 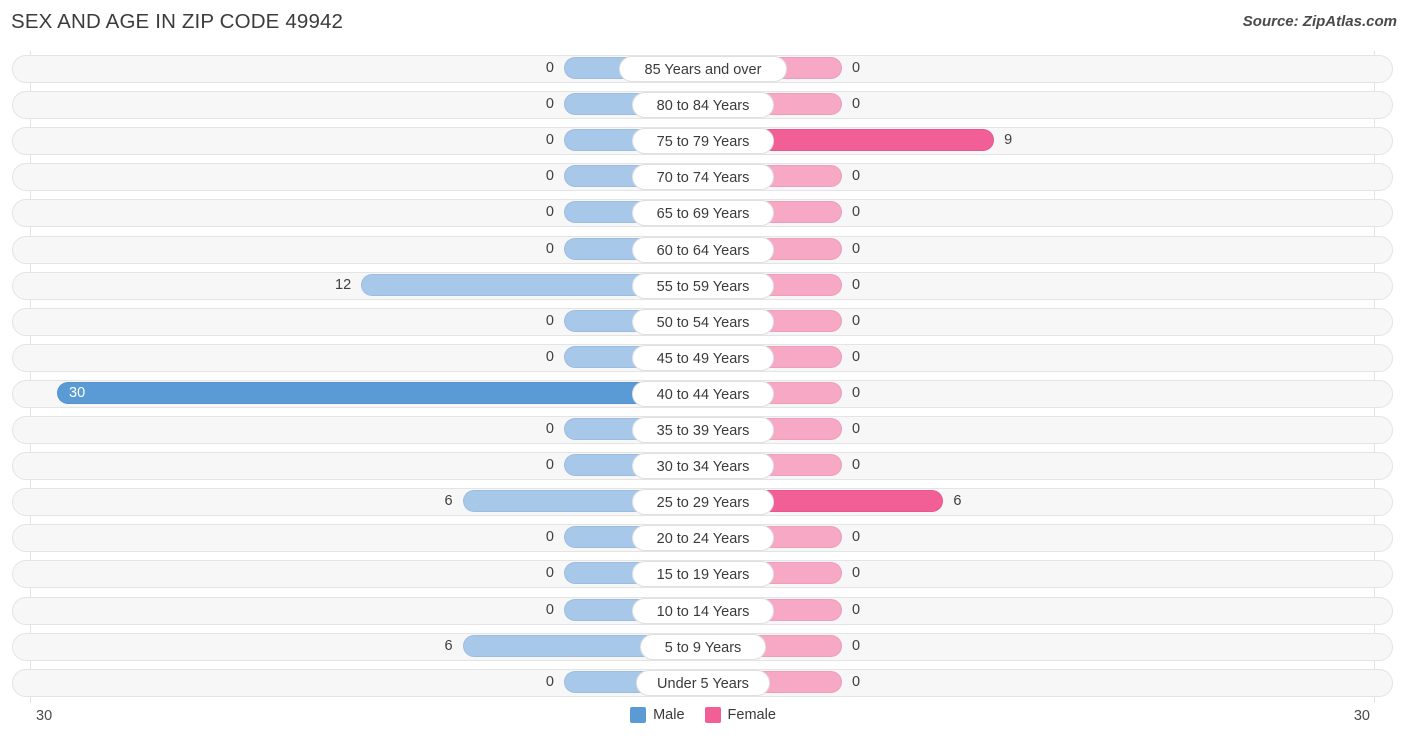 What do you see at coordinates (343, 284) in the screenshot?
I see `male-value-label: 12` at bounding box center [343, 284].